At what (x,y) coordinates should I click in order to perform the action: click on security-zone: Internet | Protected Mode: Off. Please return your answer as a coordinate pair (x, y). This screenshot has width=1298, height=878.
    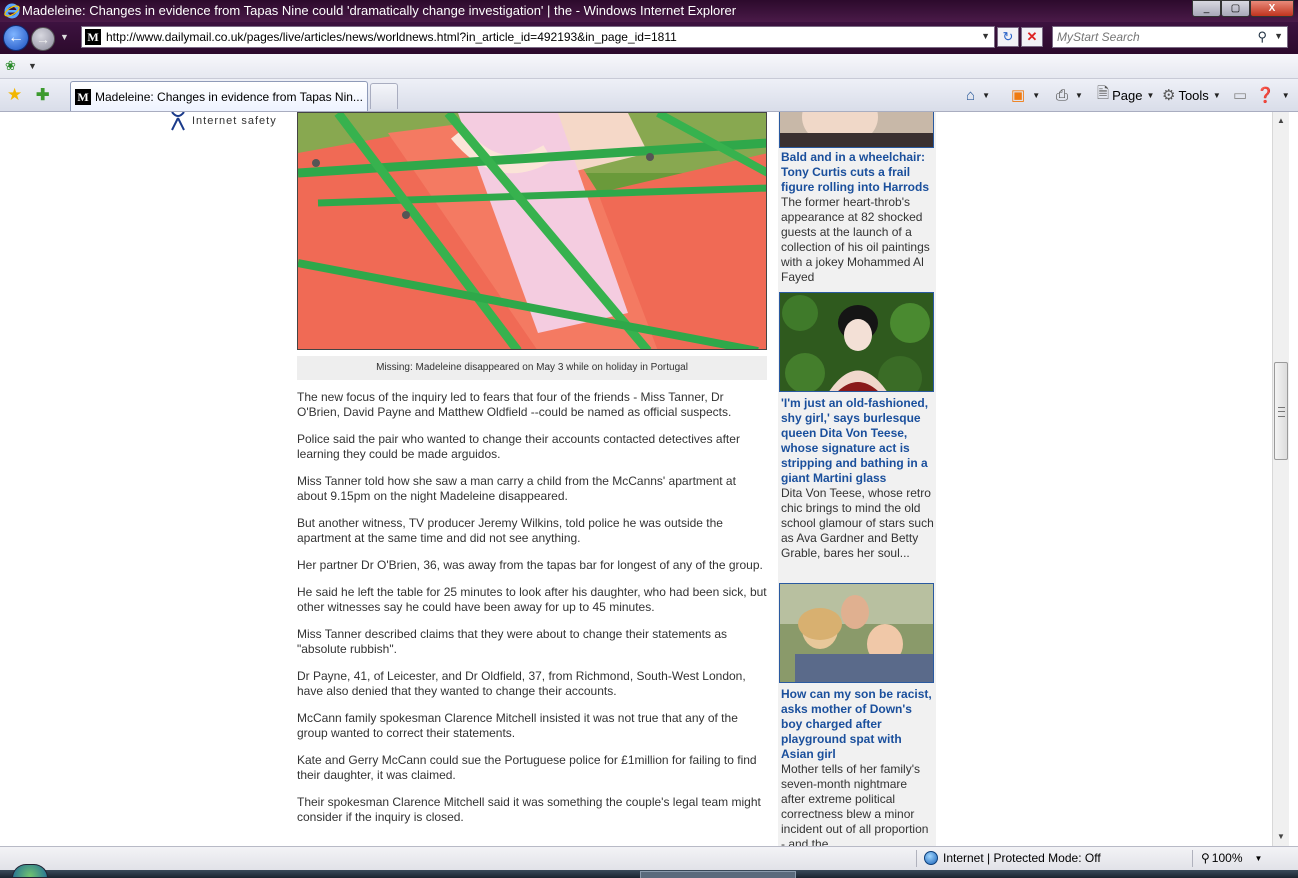
    Looking at the image, I should click on (1012, 858).